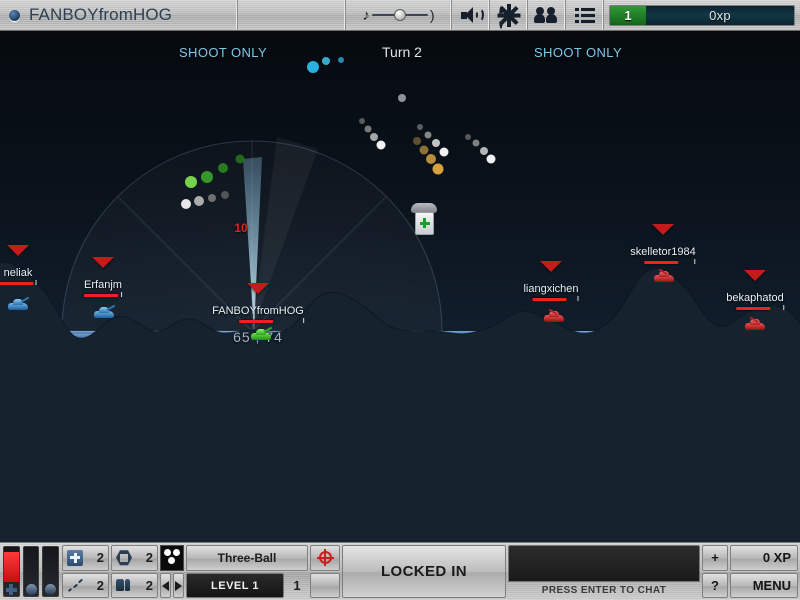 The width and height of the screenshot is (800, 600). I want to click on xp-progress-bar: 1 0xp, so click(702, 15).